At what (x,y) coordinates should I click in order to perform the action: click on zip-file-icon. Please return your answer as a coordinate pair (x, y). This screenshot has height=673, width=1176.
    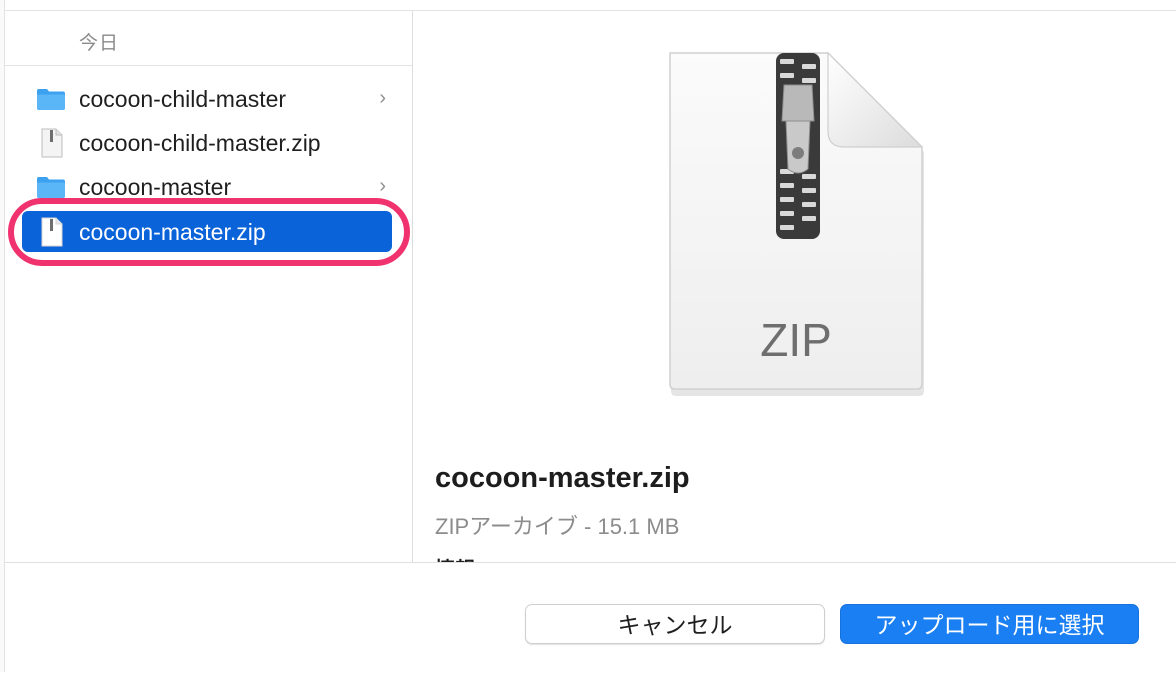
    Looking at the image, I should click on (52, 143).